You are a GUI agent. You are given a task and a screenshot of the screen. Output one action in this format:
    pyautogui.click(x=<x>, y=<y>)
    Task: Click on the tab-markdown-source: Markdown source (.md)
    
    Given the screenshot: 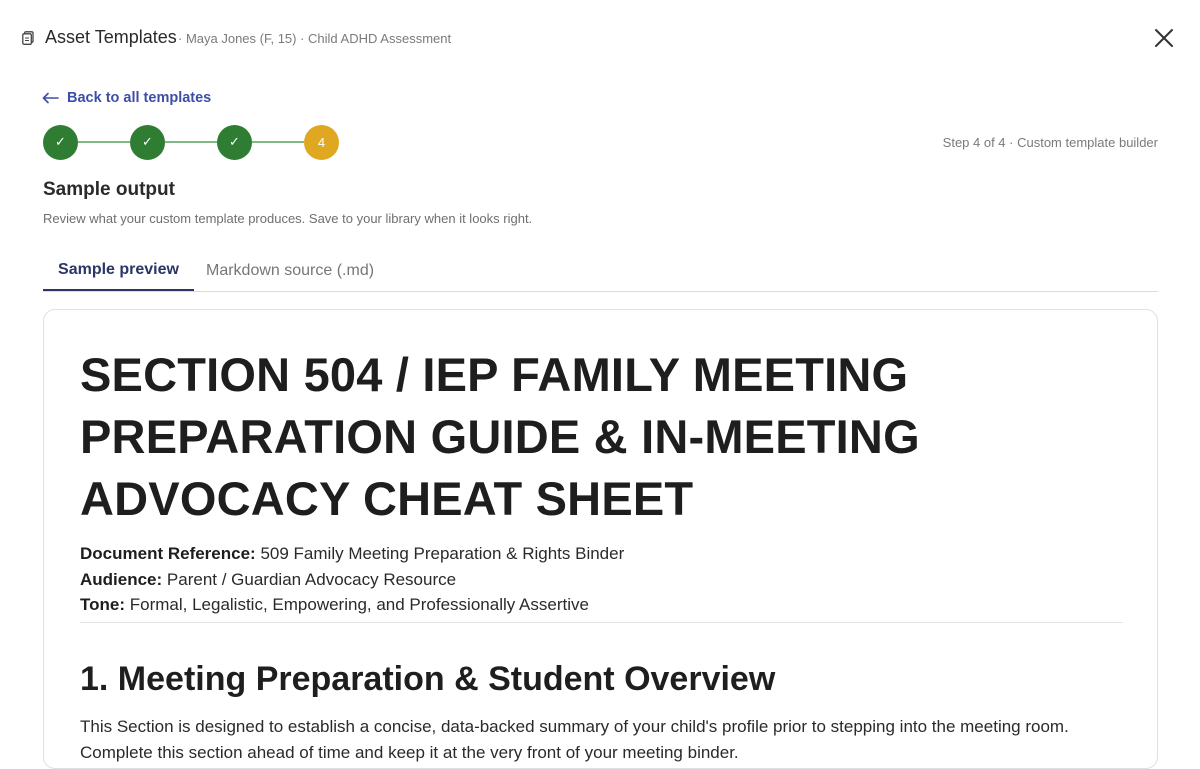 What is the action you would take?
    pyautogui.click(x=290, y=270)
    